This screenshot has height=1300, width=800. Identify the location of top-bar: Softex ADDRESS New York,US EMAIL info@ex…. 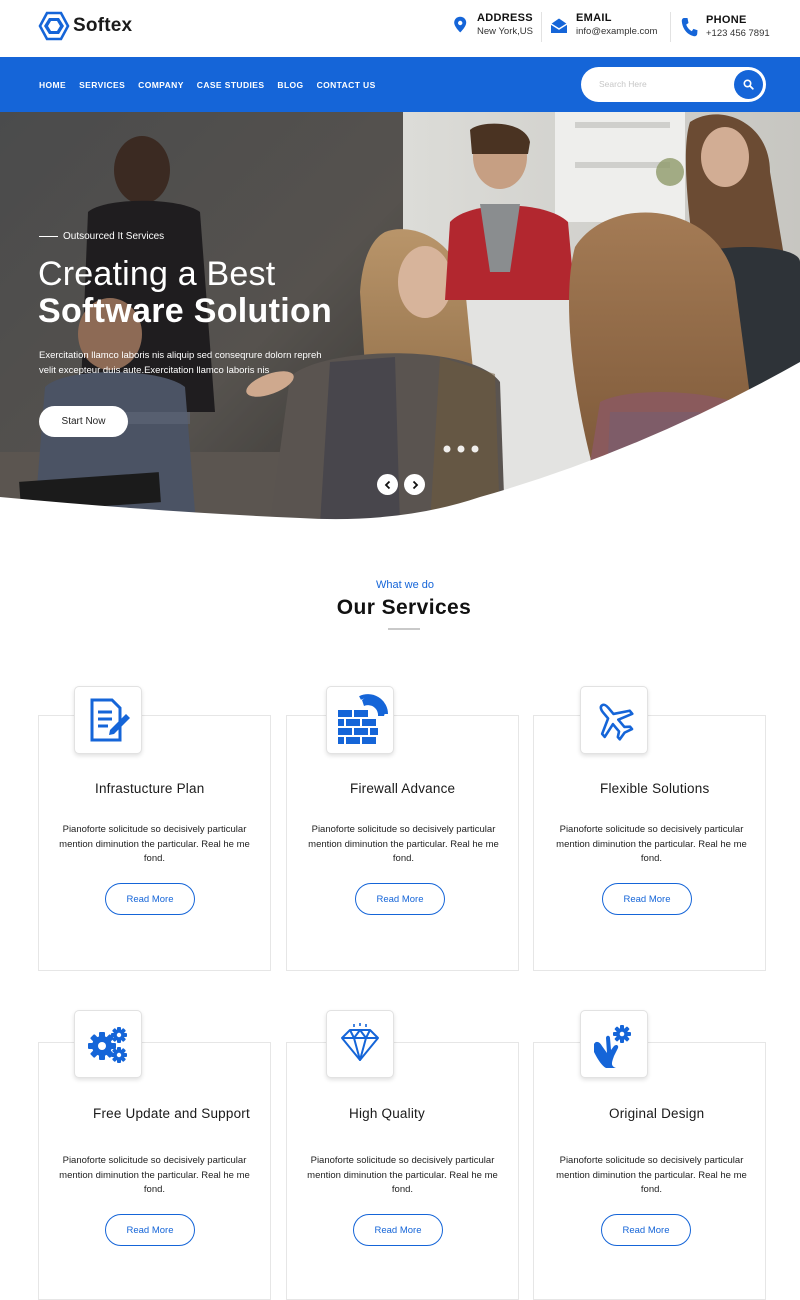
(400, 28).